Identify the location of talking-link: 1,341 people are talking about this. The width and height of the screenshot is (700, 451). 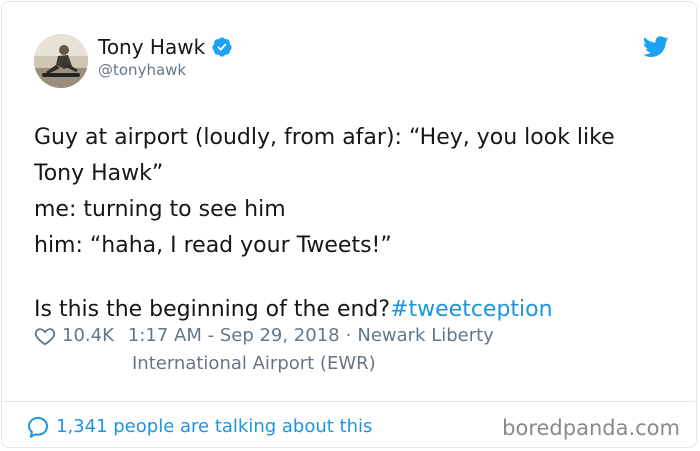
(199, 427).